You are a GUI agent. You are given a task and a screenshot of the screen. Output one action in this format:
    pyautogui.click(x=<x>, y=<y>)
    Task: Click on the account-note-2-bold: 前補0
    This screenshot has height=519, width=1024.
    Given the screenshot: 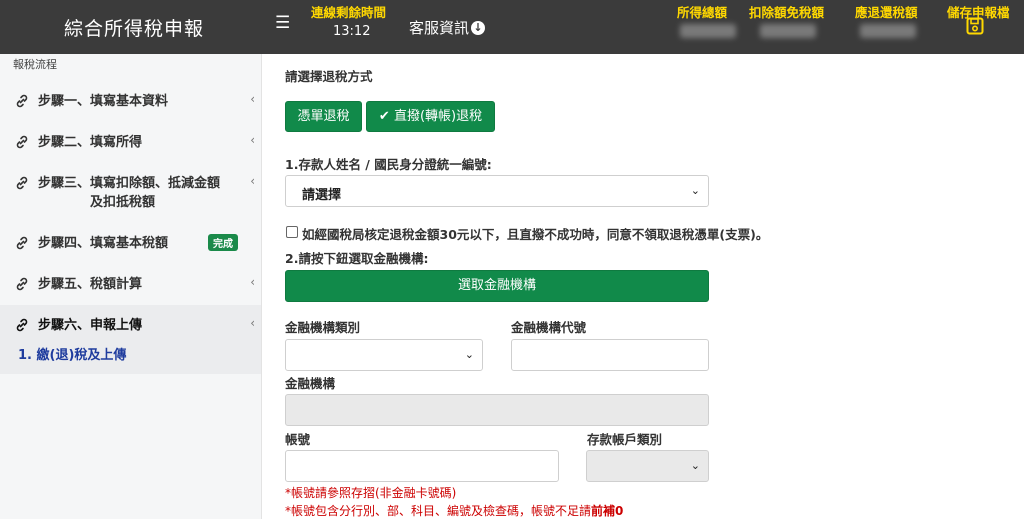 What is the action you would take?
    pyautogui.click(x=607, y=511)
    